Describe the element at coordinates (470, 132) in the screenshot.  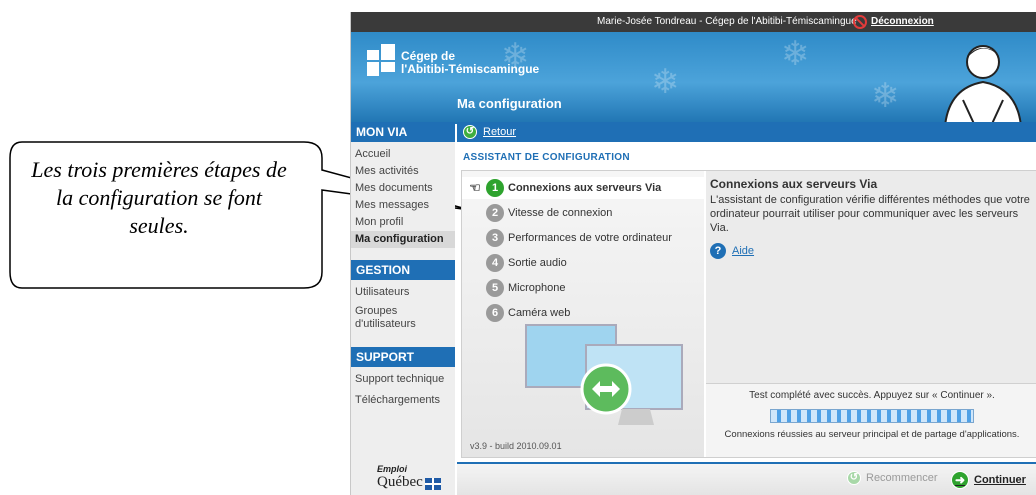
I see `back-arrow-icon: ↺` at that location.